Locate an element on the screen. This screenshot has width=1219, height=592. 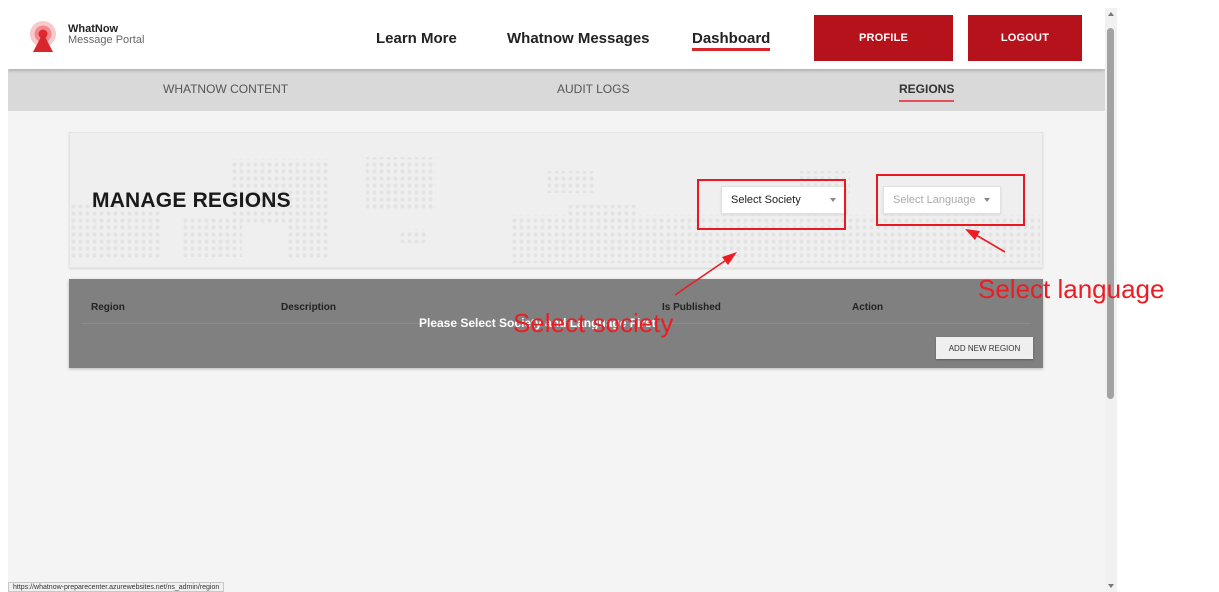
scrollbar-thumb is located at coordinates (1110, 213).